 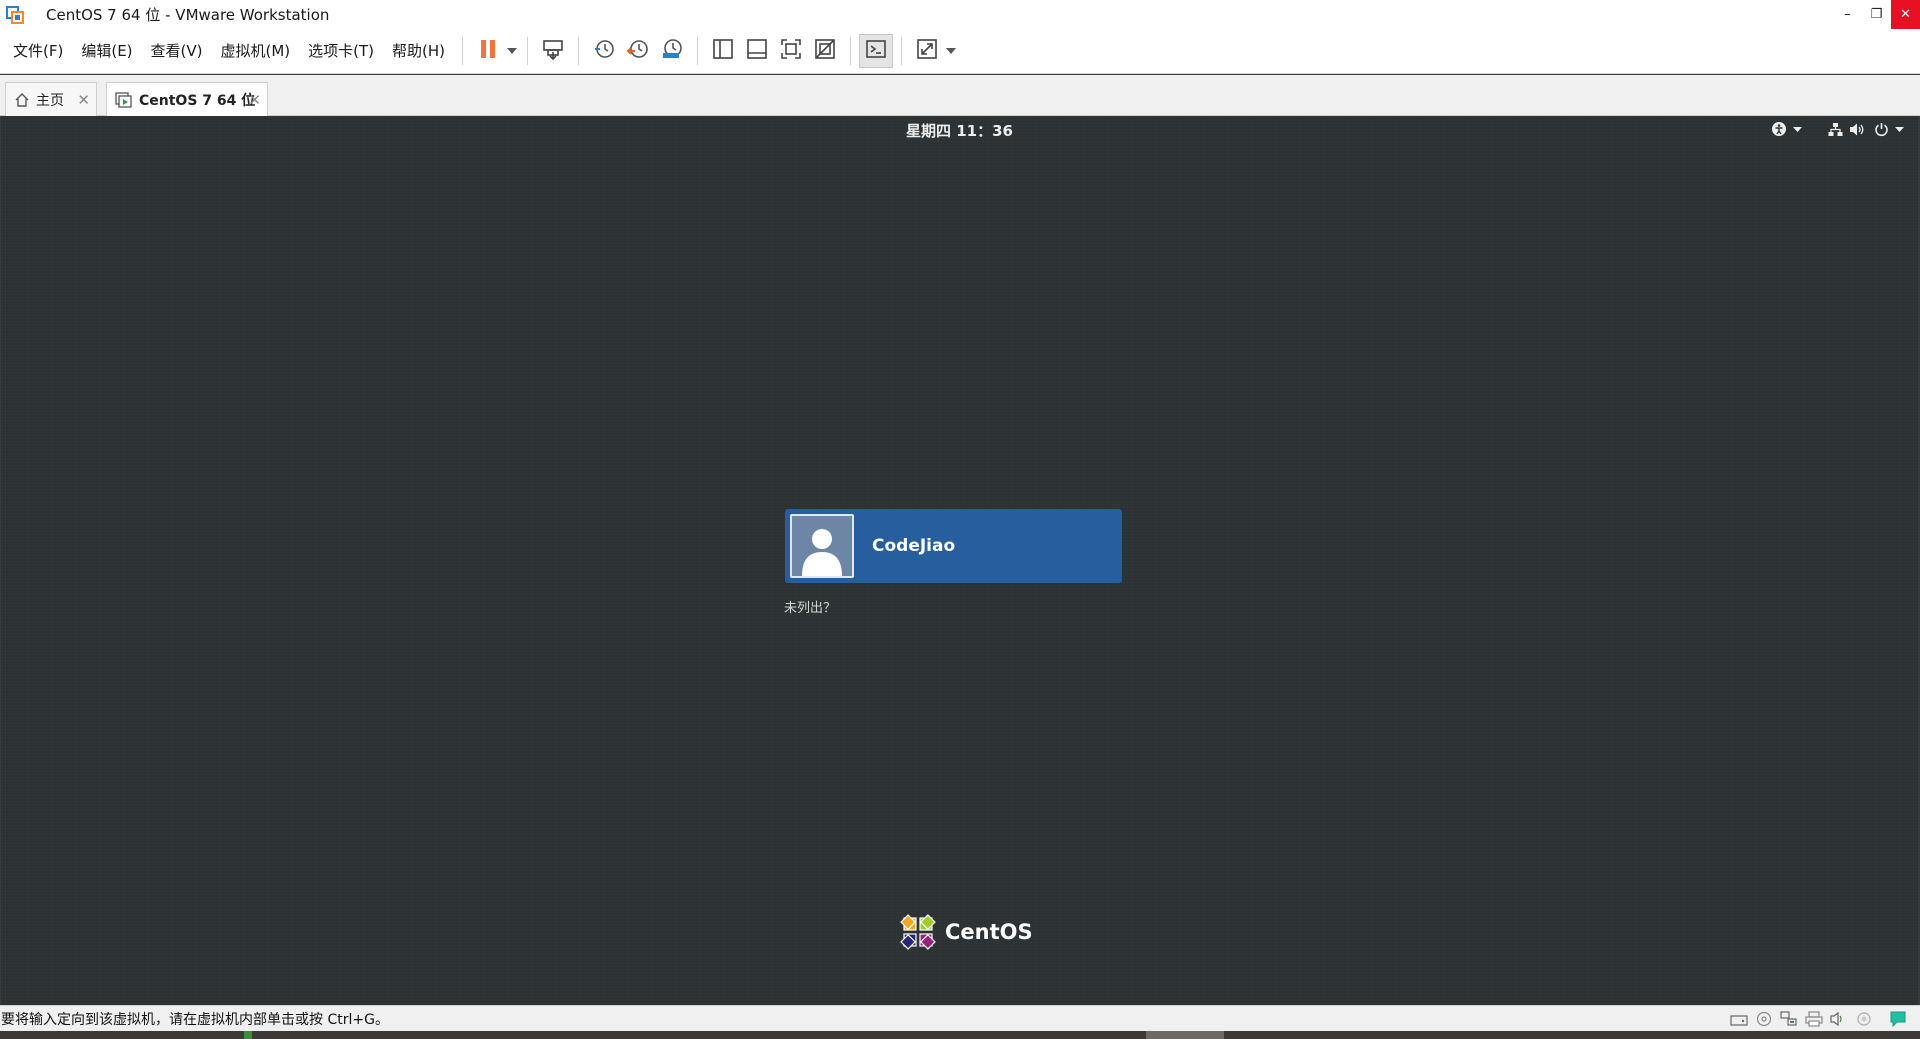 I want to click on take-snapshot-button, so click(x=604, y=51).